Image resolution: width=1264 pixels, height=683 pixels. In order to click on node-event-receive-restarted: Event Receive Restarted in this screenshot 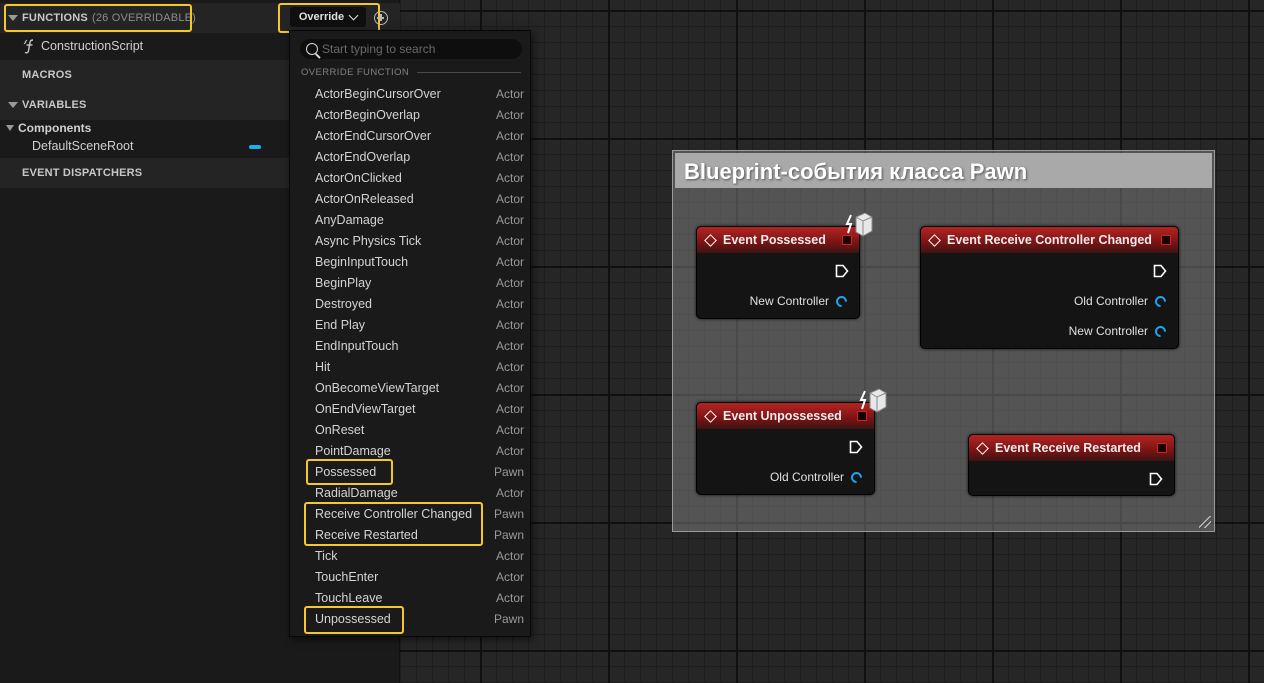, I will do `click(1071, 465)`.